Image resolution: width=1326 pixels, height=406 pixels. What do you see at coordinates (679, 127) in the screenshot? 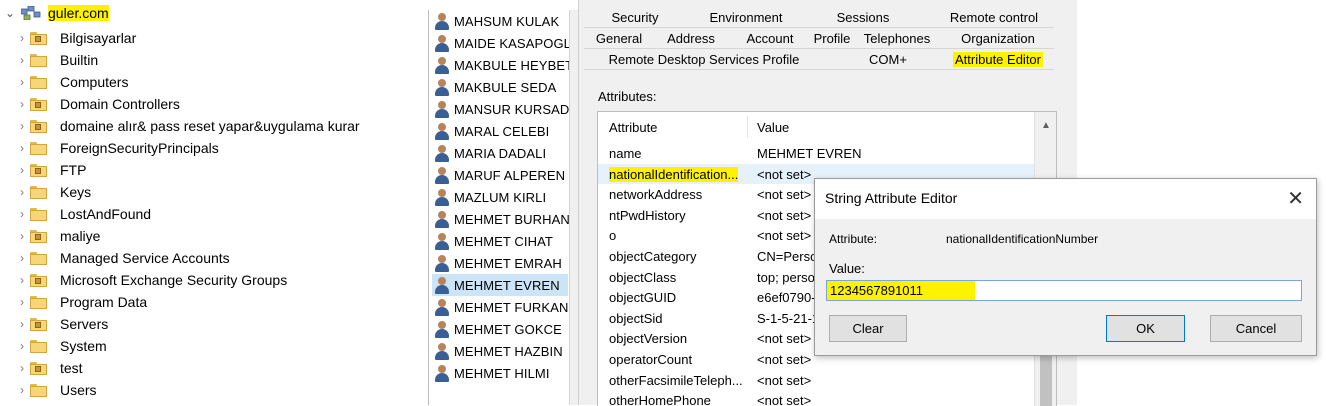
I see `column-header-attribute: Attribute` at bounding box center [679, 127].